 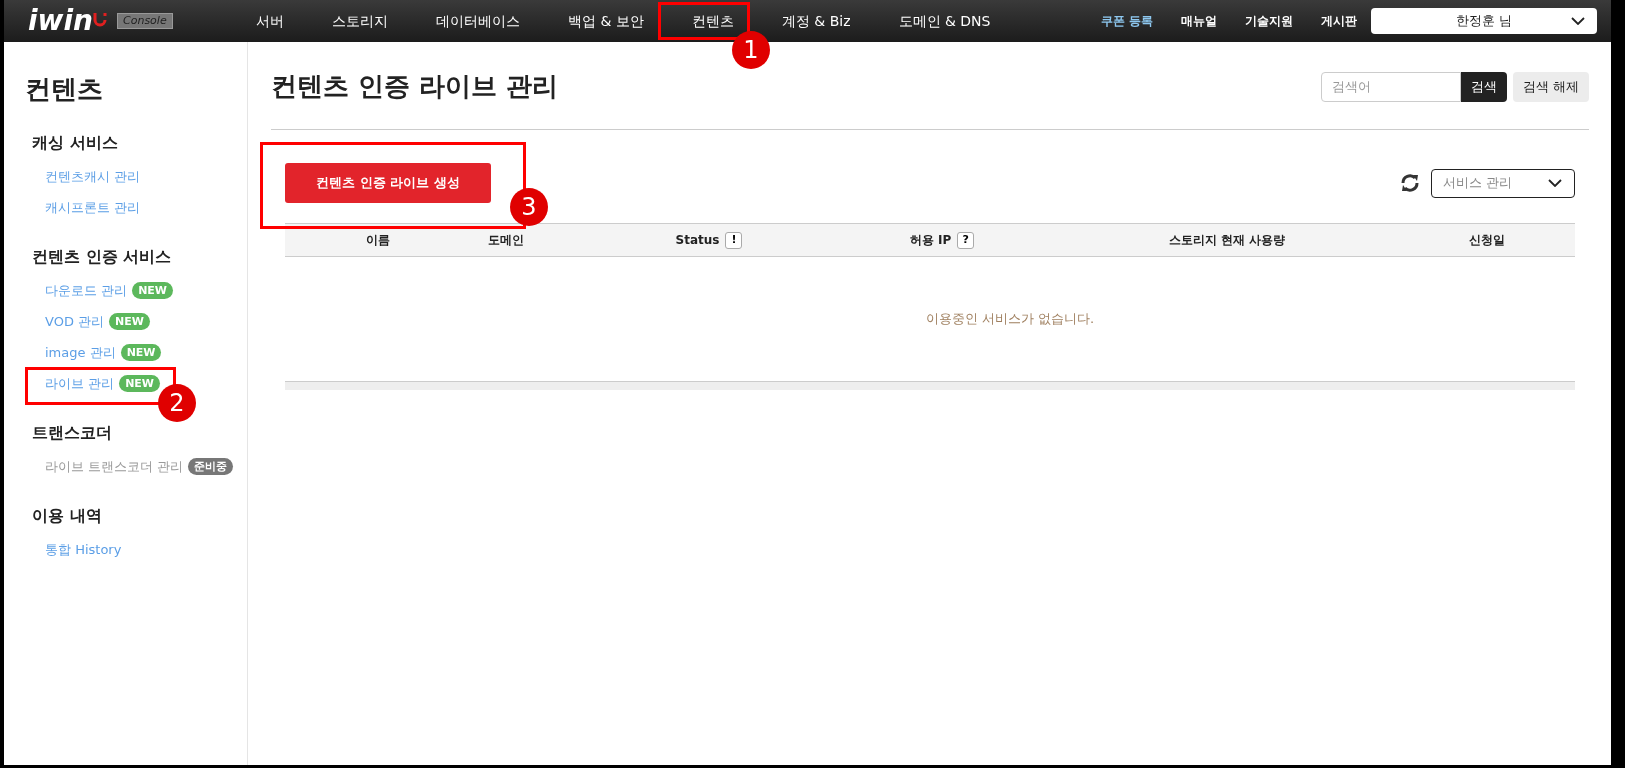 What do you see at coordinates (75, 143) in the screenshot?
I see `section-heading: 캐싱 서비스` at bounding box center [75, 143].